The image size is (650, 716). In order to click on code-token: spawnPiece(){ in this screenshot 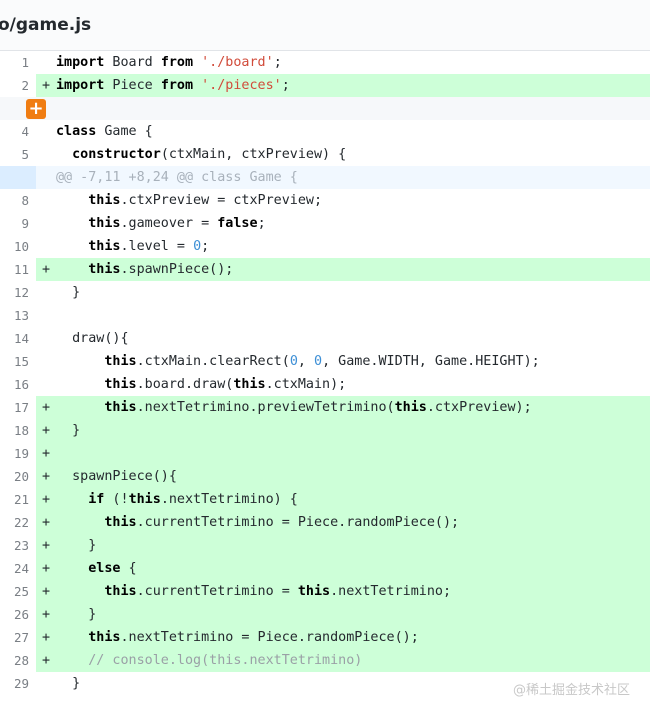, I will do `click(116, 476)`.